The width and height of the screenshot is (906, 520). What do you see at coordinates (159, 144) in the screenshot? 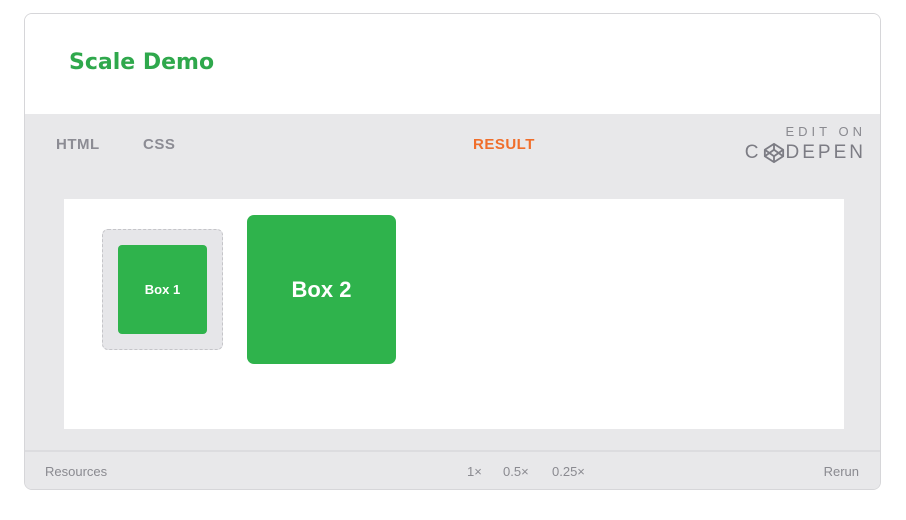
I see `tab-css: CSS` at bounding box center [159, 144].